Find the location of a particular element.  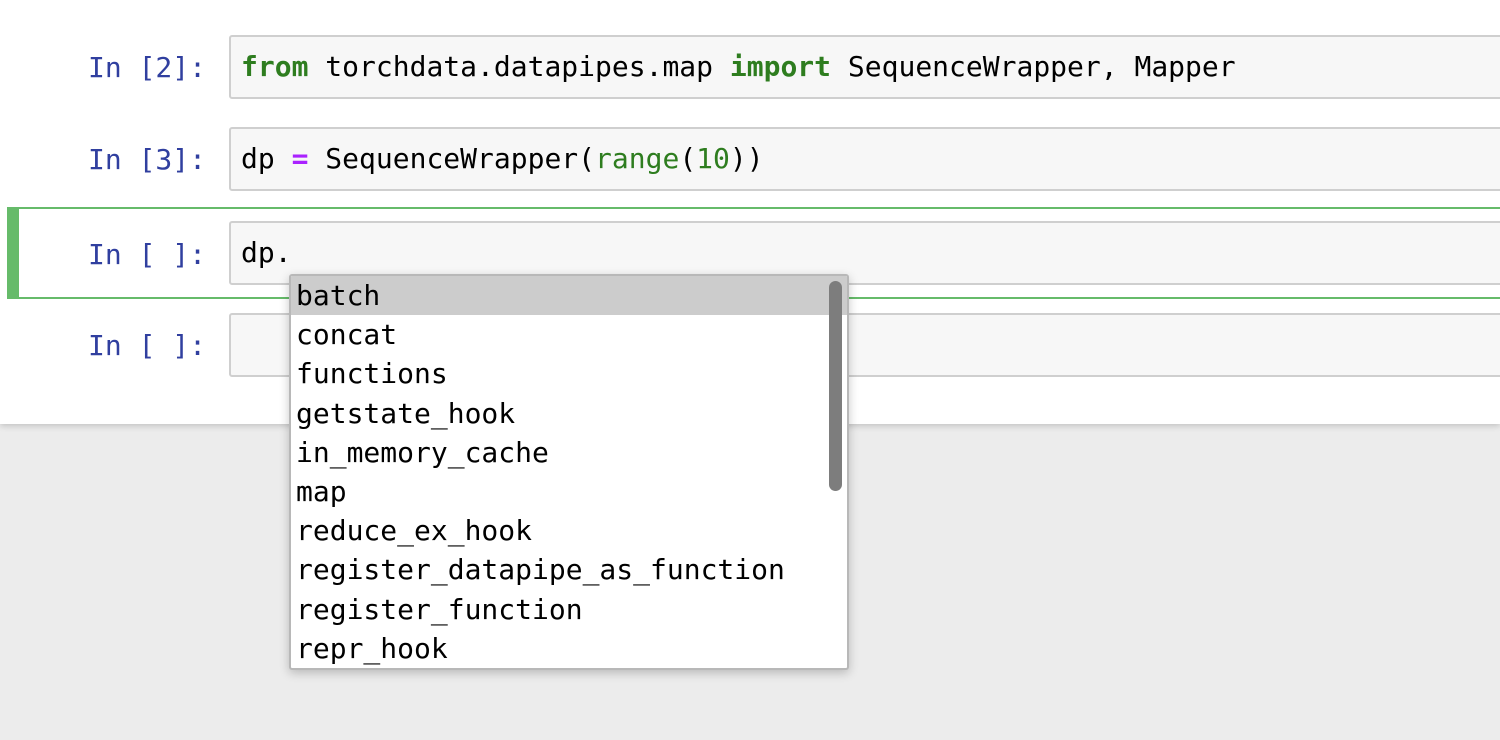

code-line: dp = SequenceWrapper(range(10)) is located at coordinates (502, 159).